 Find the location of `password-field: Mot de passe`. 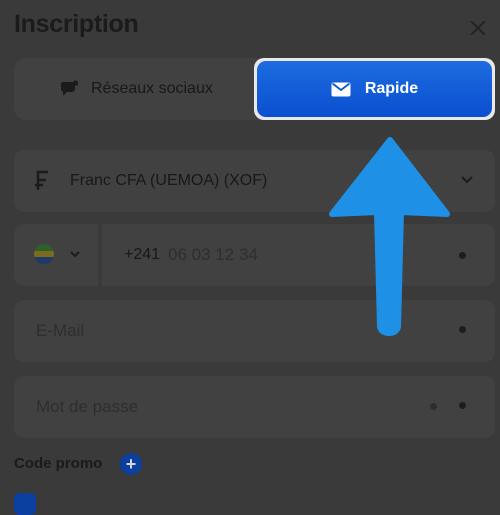

password-field: Mot de passe is located at coordinates (254, 407).